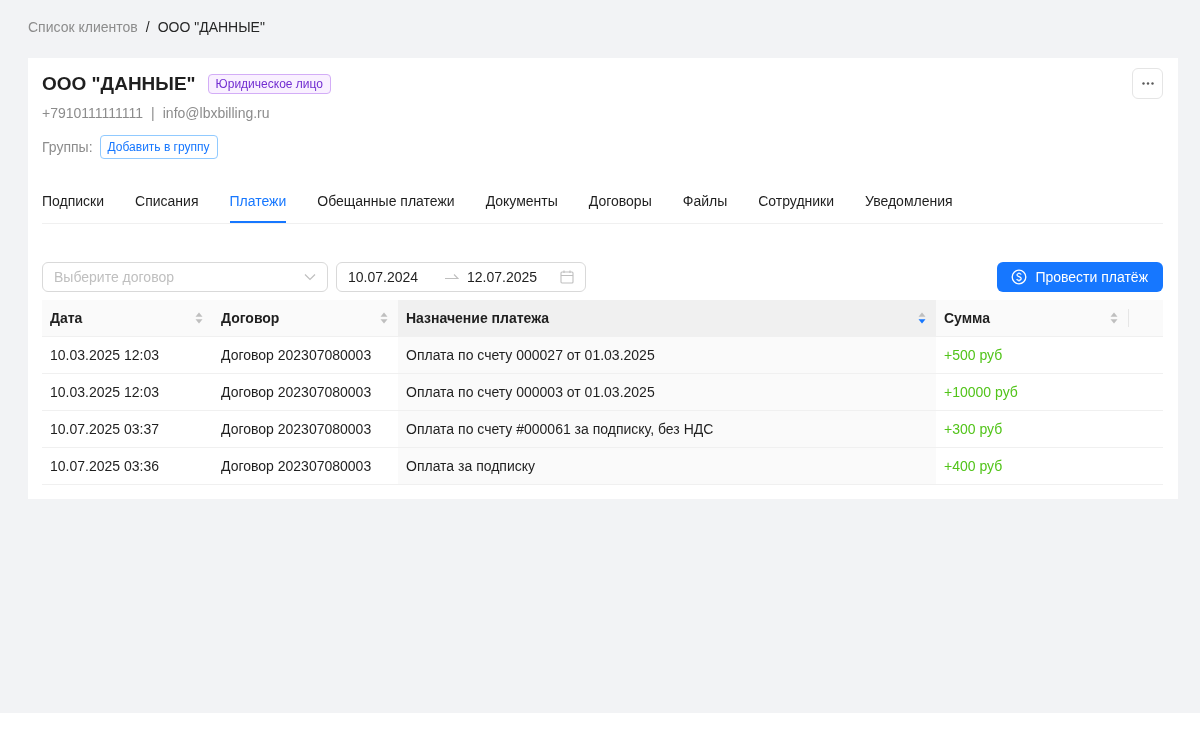  I want to click on amount-cell: +500 руб, so click(973, 355).